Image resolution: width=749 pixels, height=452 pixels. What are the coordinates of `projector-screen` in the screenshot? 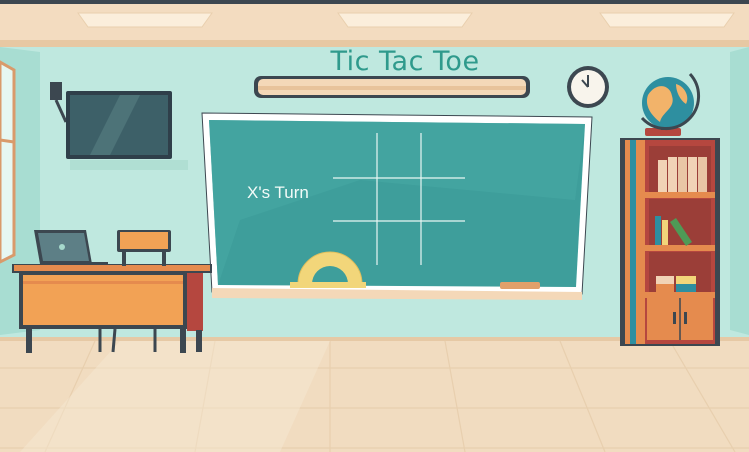 It's located at (392, 87).